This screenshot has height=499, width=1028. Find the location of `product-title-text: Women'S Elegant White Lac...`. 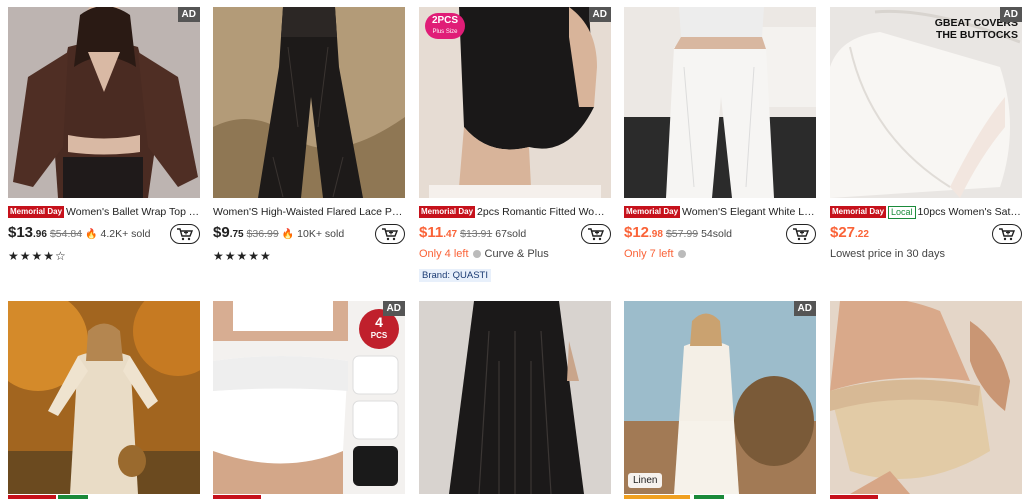

product-title-text: Women'S Elegant White Lac... is located at coordinates (749, 212).